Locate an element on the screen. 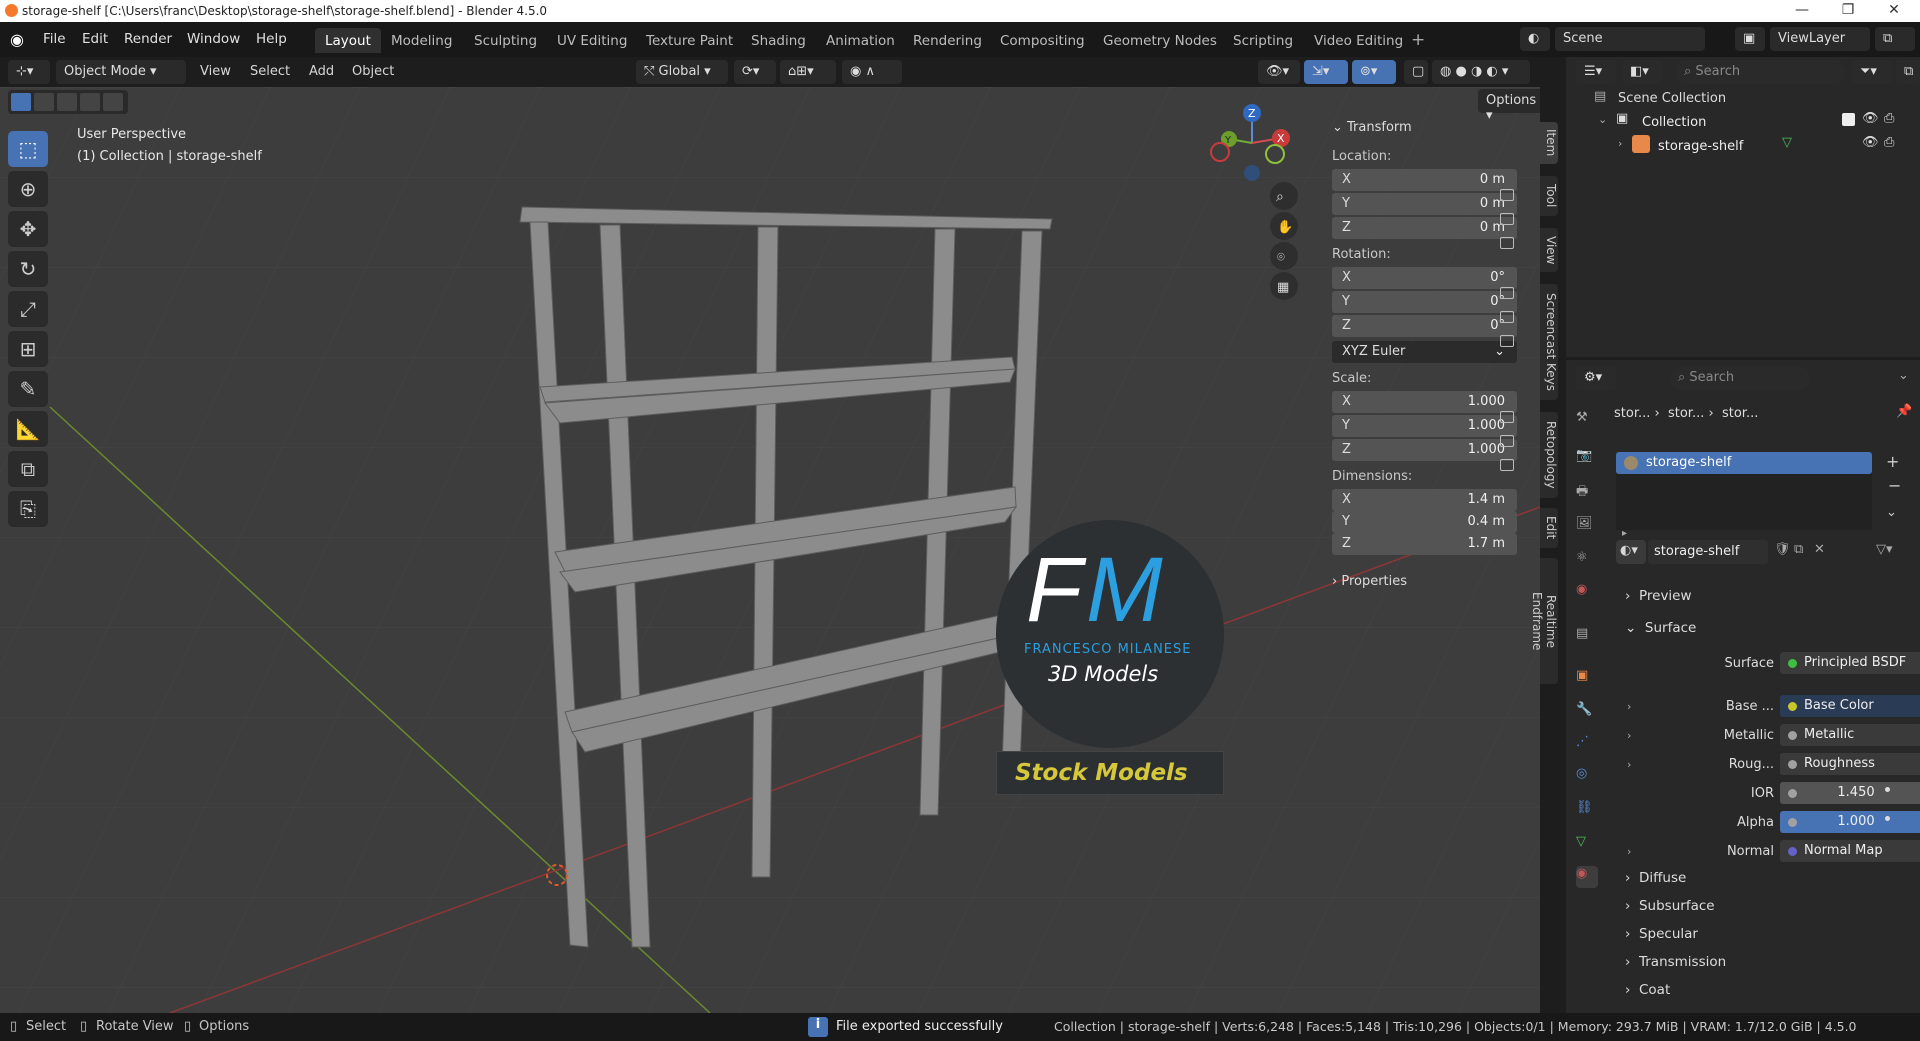 The image size is (1920, 1041). menu-edit: Edit is located at coordinates (95, 39).